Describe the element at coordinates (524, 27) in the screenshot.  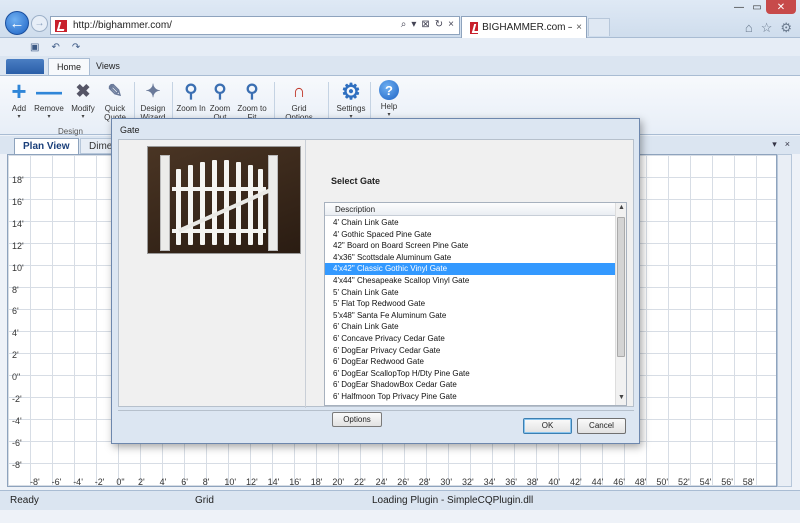
I see `browser-tab: BIGHAMMER.com – Big Ha... ×` at that location.